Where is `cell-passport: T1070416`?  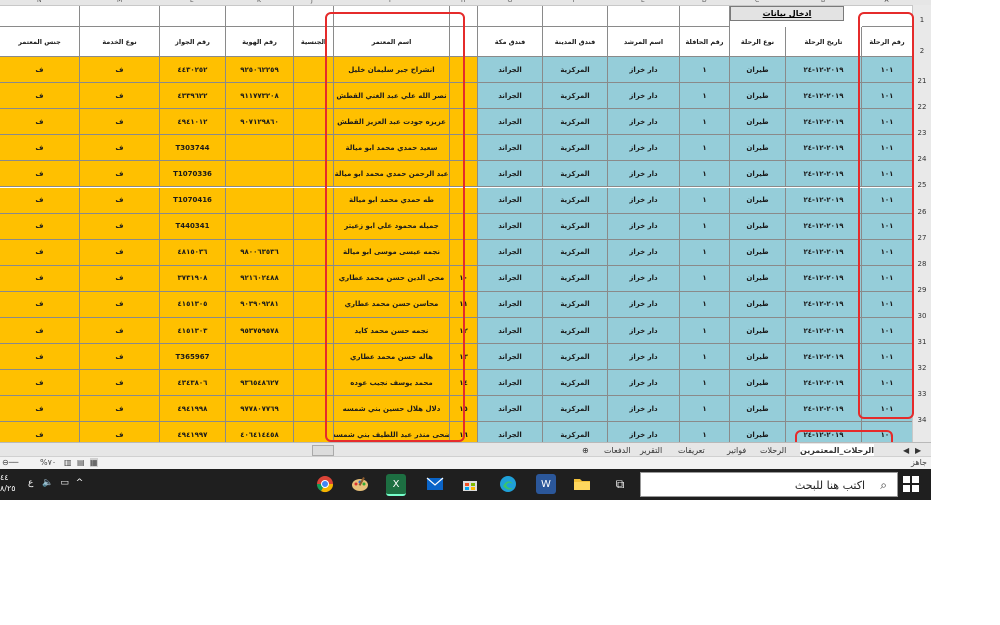
cell-passport: T1070416 is located at coordinates (193, 200).